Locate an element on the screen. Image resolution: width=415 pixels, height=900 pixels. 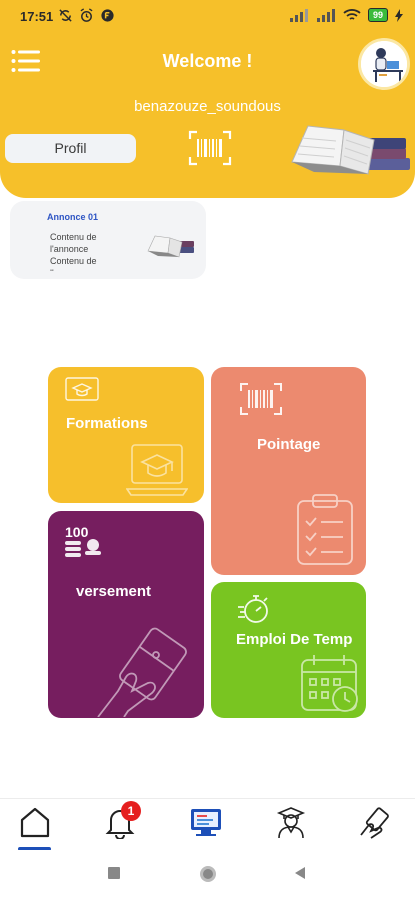
system-nav-bar is located at coordinates (207, 875).